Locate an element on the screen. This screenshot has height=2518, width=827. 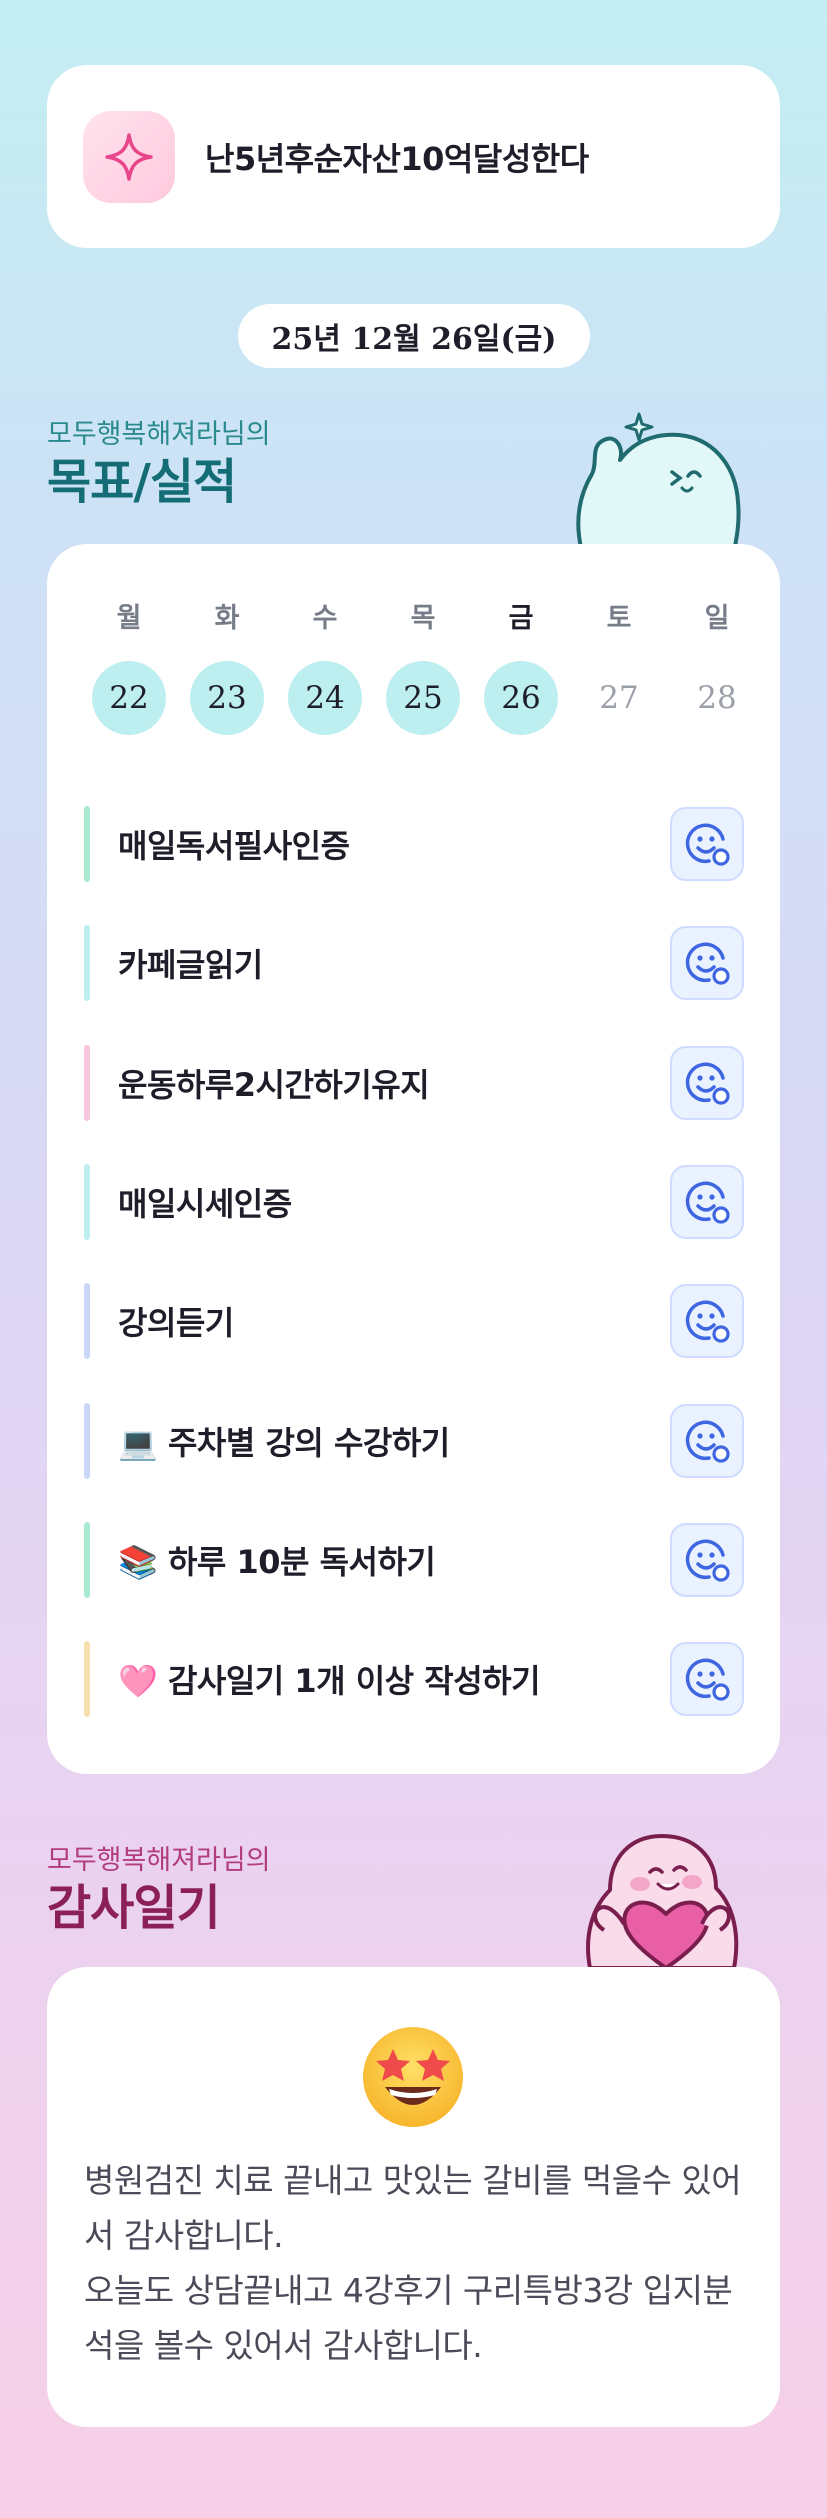
task-label: 운동하루2시간하기유지 is located at coordinates (274, 1085).